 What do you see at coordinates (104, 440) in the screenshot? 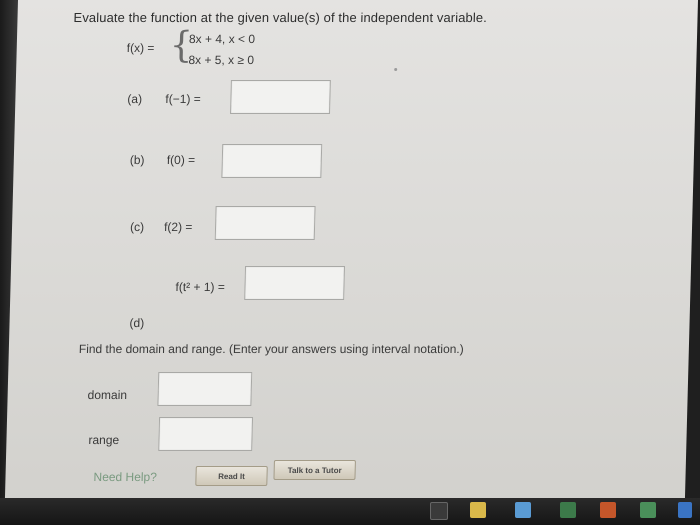
I see `range-label: range` at bounding box center [104, 440].